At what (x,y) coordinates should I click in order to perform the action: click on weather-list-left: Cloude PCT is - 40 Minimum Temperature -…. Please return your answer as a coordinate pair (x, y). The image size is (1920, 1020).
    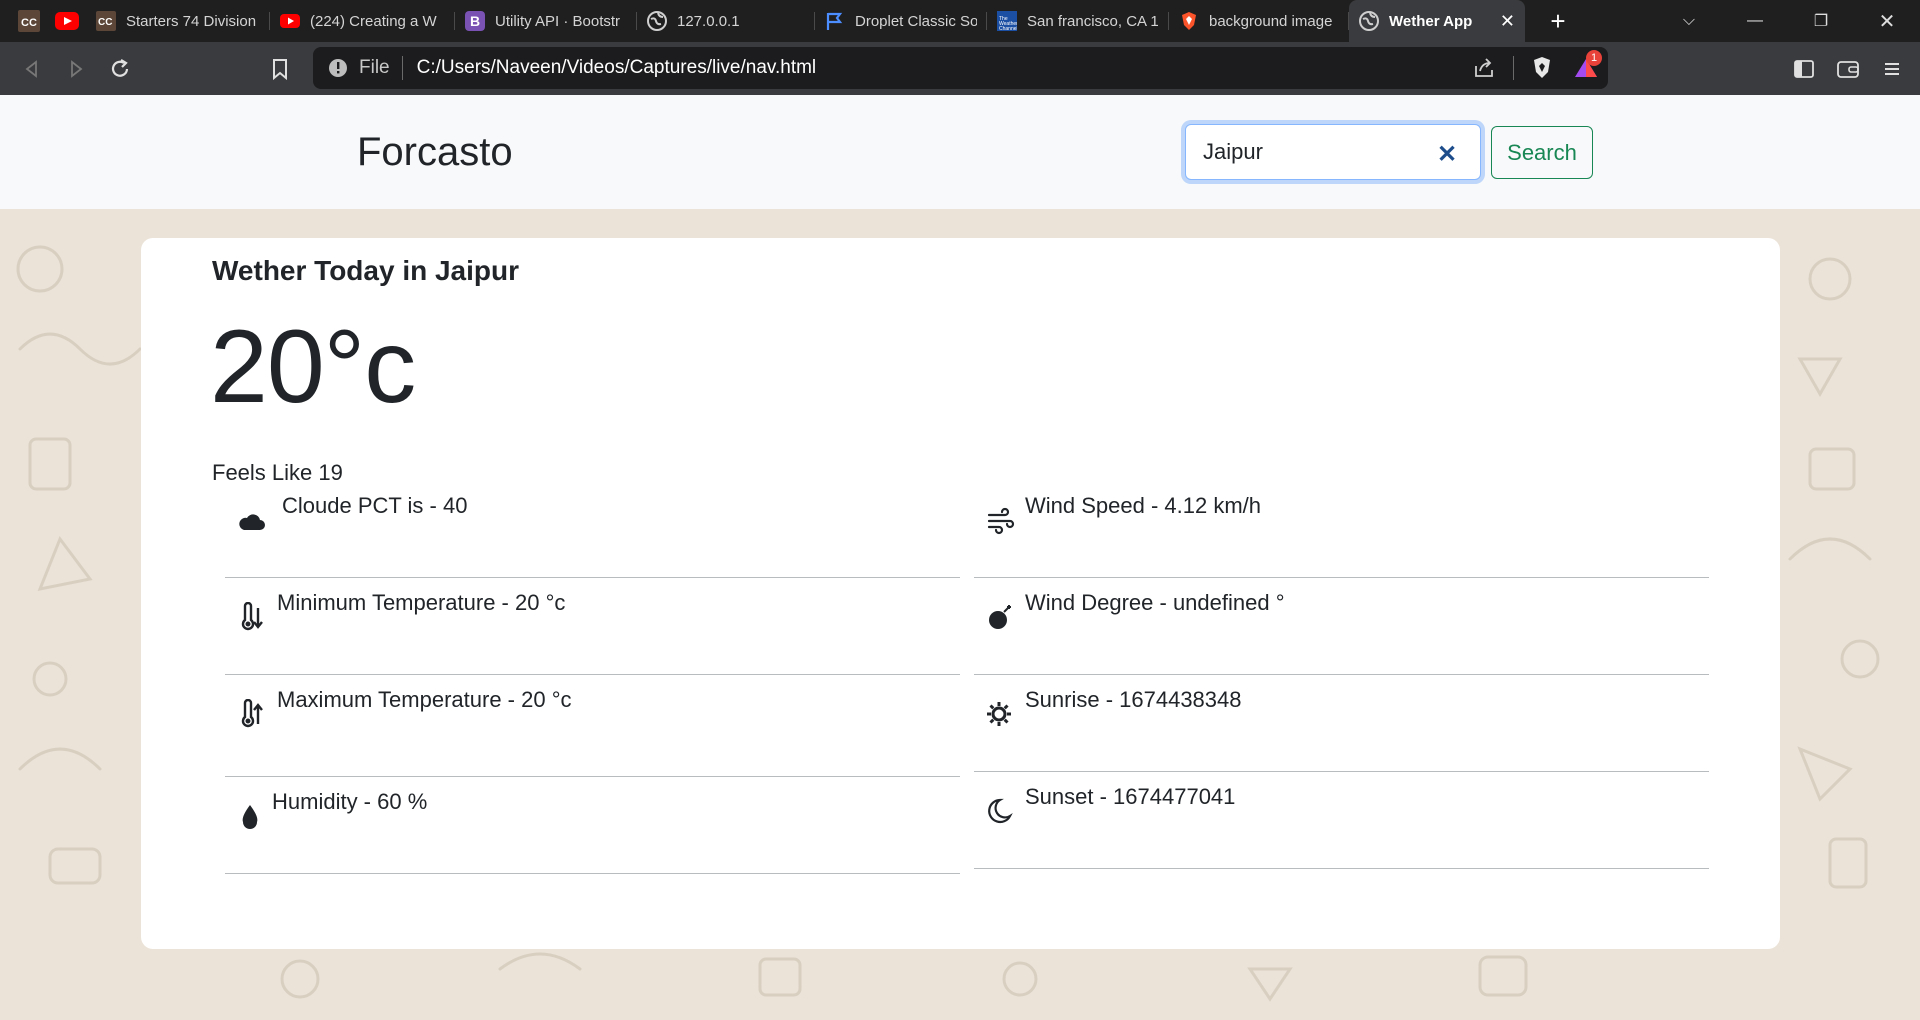
    Looking at the image, I should click on (592, 677).